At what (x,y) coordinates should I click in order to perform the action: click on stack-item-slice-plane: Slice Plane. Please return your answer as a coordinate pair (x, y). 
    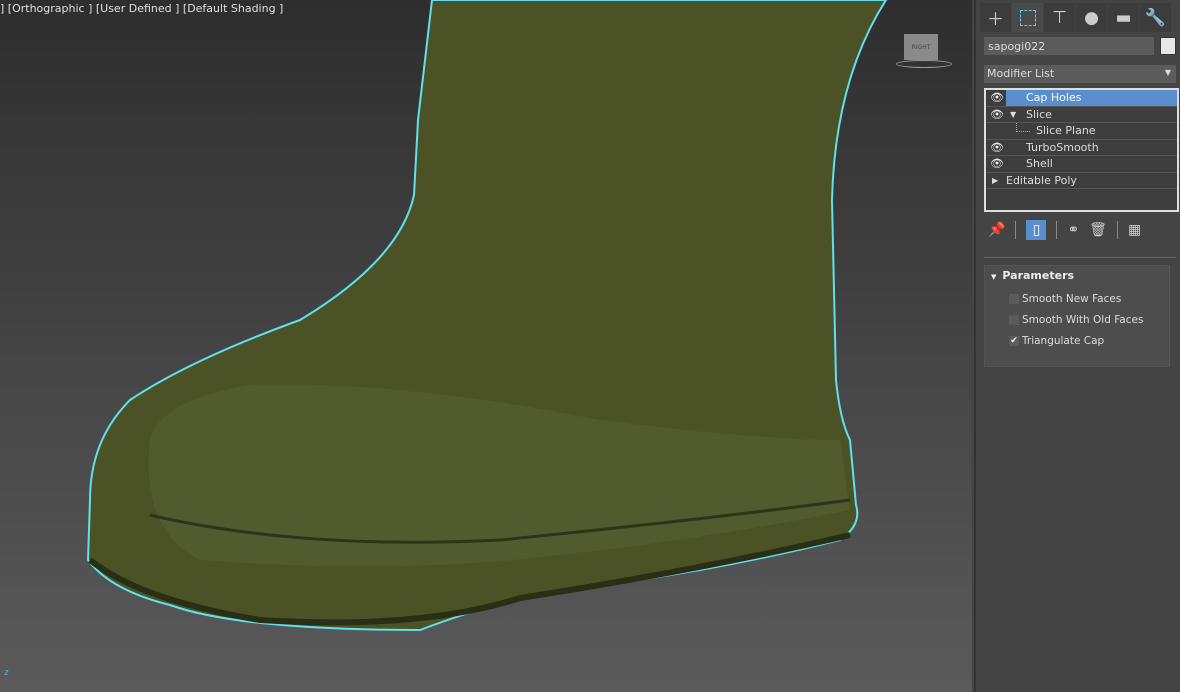
    Looking at the image, I should click on (1081, 131).